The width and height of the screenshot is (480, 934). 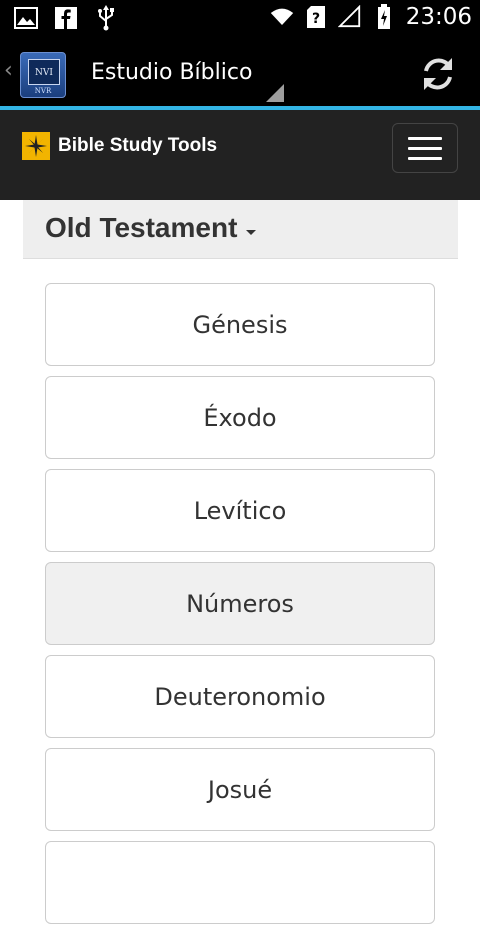 What do you see at coordinates (26, 18) in the screenshot?
I see `image-icon` at bounding box center [26, 18].